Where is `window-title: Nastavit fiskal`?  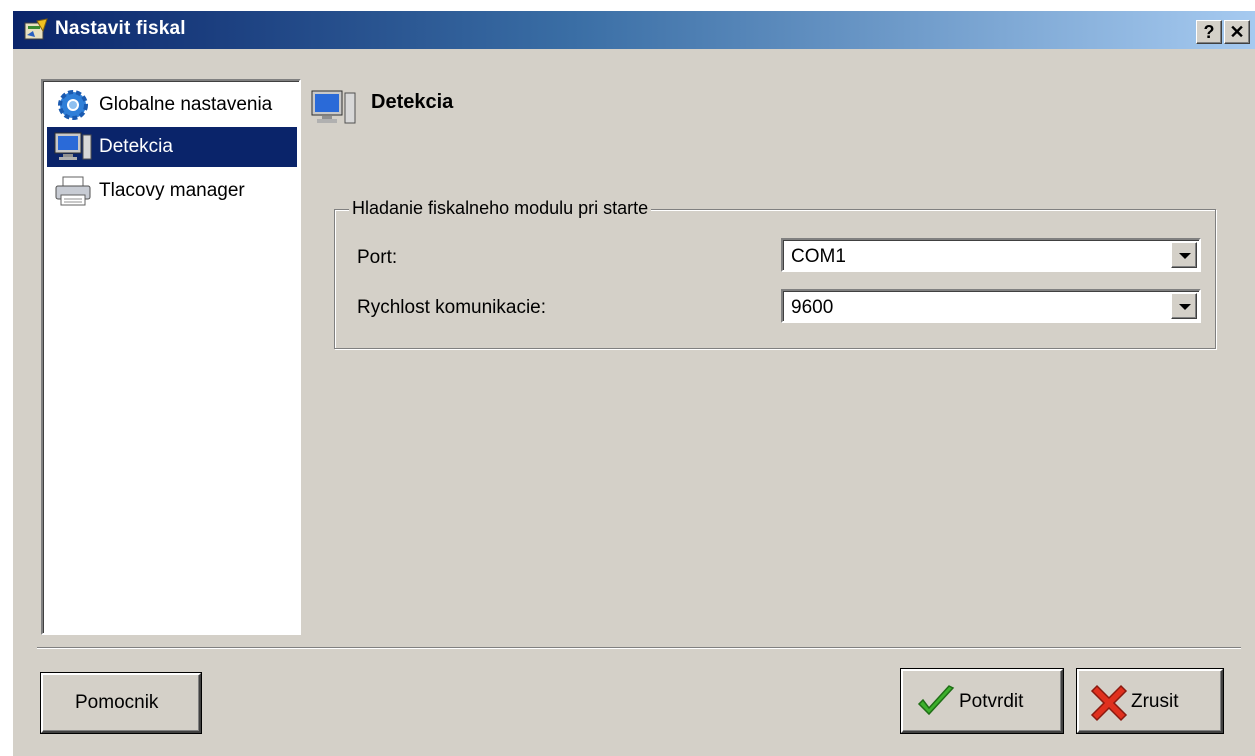 window-title: Nastavit fiskal is located at coordinates (120, 28).